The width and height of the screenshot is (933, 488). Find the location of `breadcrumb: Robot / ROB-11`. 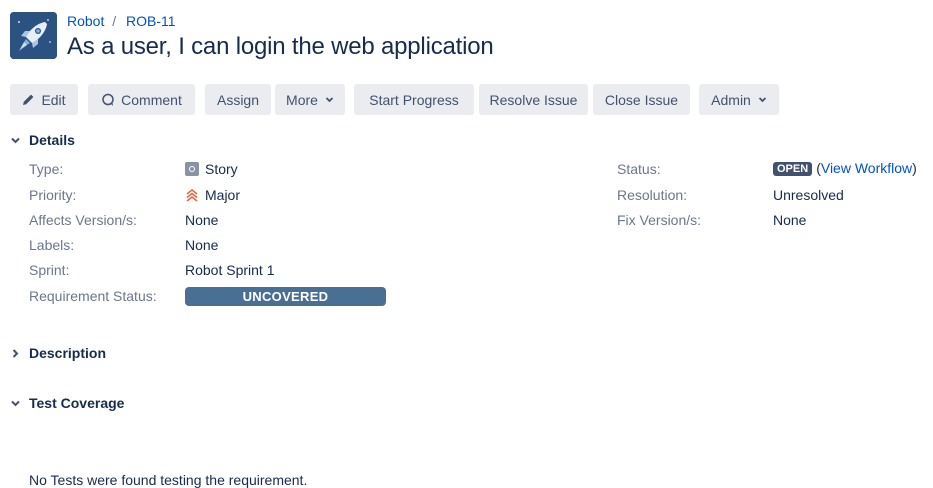

breadcrumb: Robot / ROB-11 is located at coordinates (121, 21).